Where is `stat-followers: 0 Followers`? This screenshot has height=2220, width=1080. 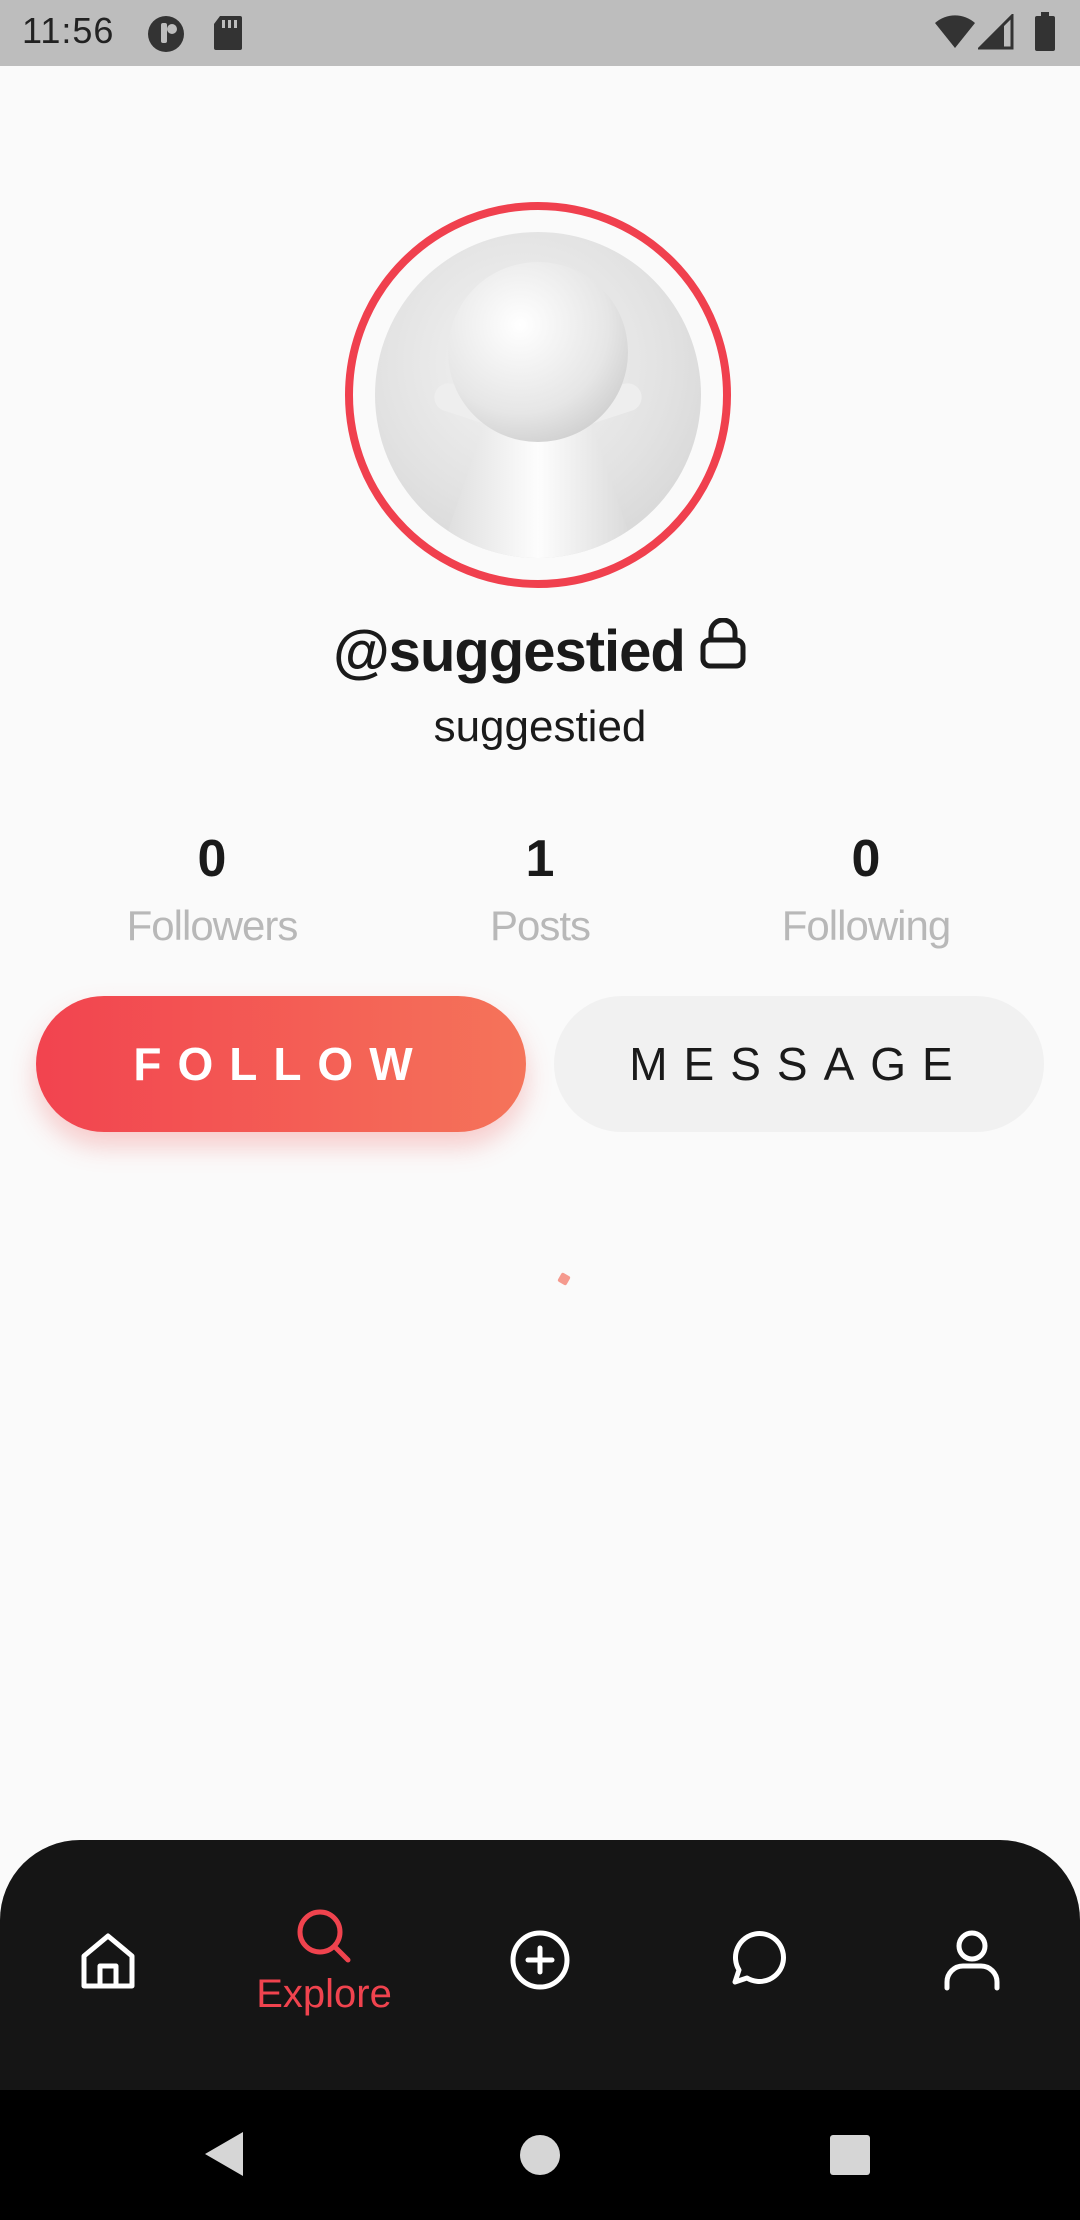
stat-followers: 0 Followers is located at coordinates (212, 889).